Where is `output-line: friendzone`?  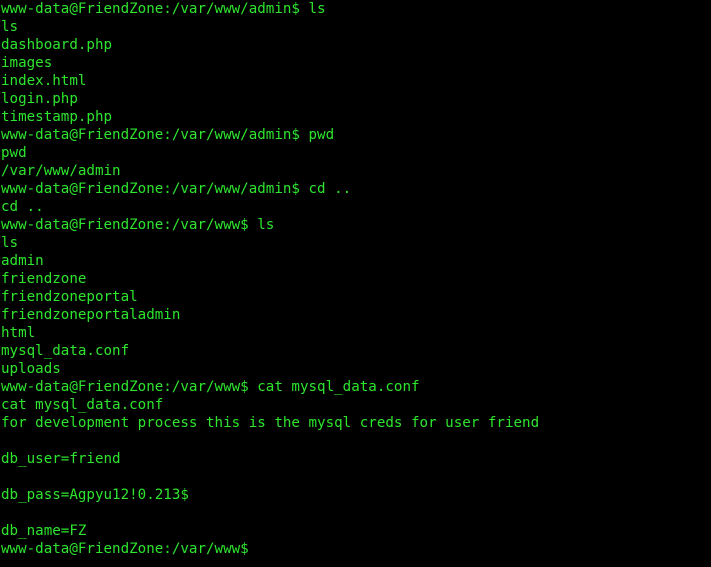
output-line: friendzone is located at coordinates (44, 279).